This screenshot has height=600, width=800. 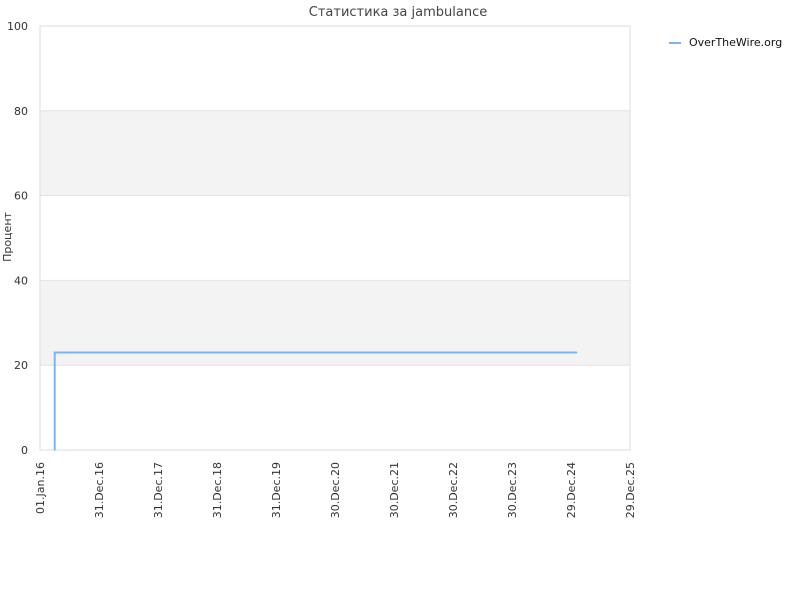 What do you see at coordinates (398, 12) in the screenshot?
I see `chart-title: Статистика за jambulance` at bounding box center [398, 12].